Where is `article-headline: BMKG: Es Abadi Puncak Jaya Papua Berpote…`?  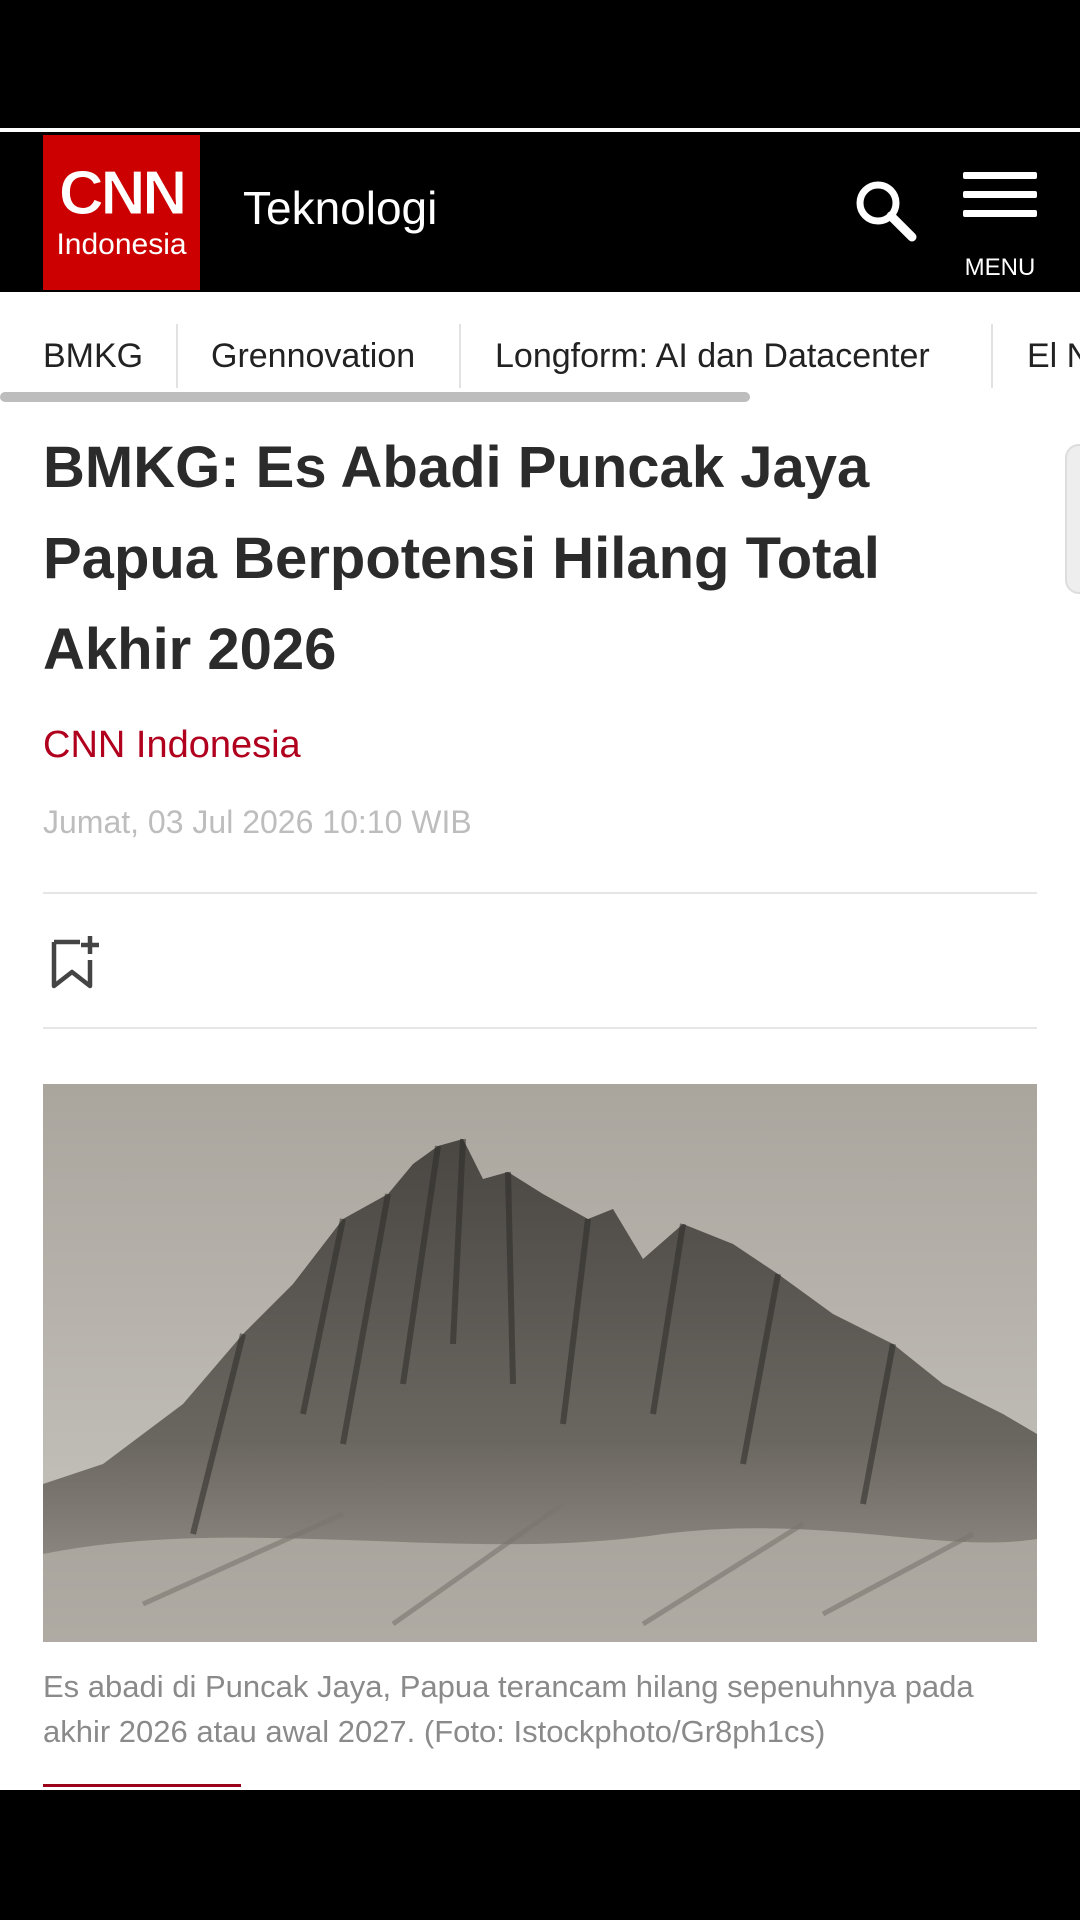 article-headline: BMKG: Es Abadi Puncak Jaya Papua Berpote… is located at coordinates (461, 558).